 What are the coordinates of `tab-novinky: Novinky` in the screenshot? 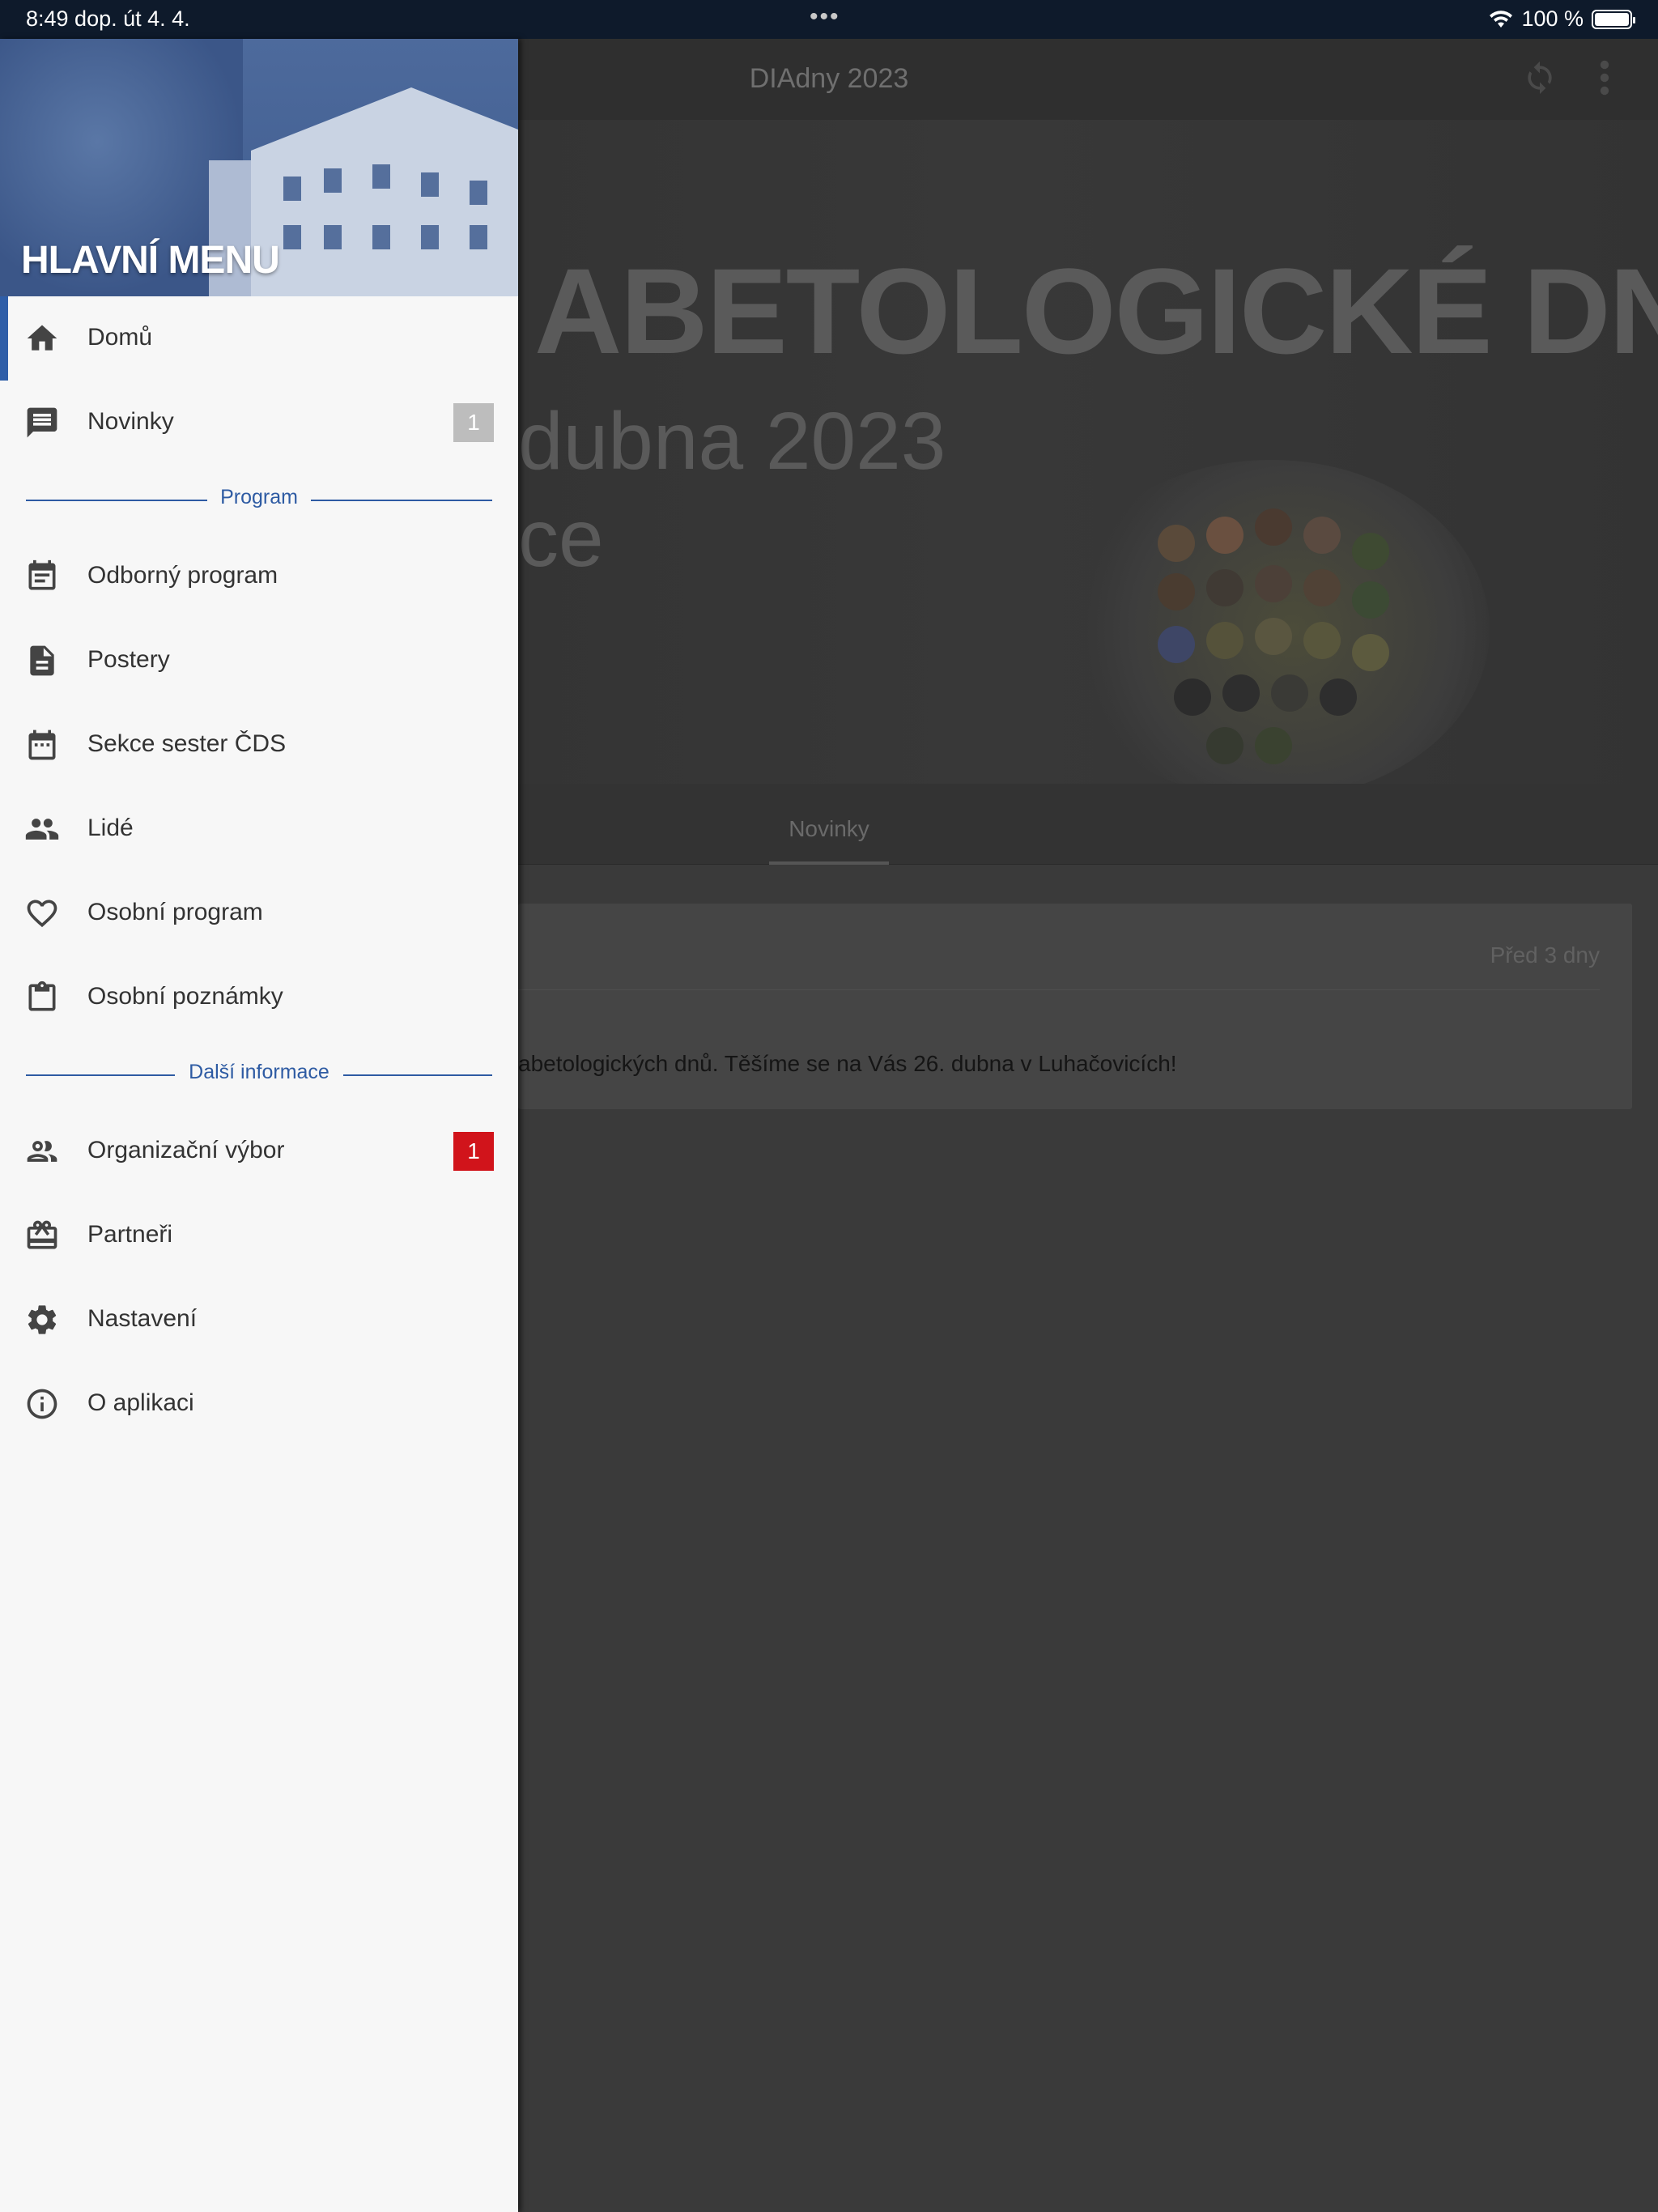 It's located at (829, 829).